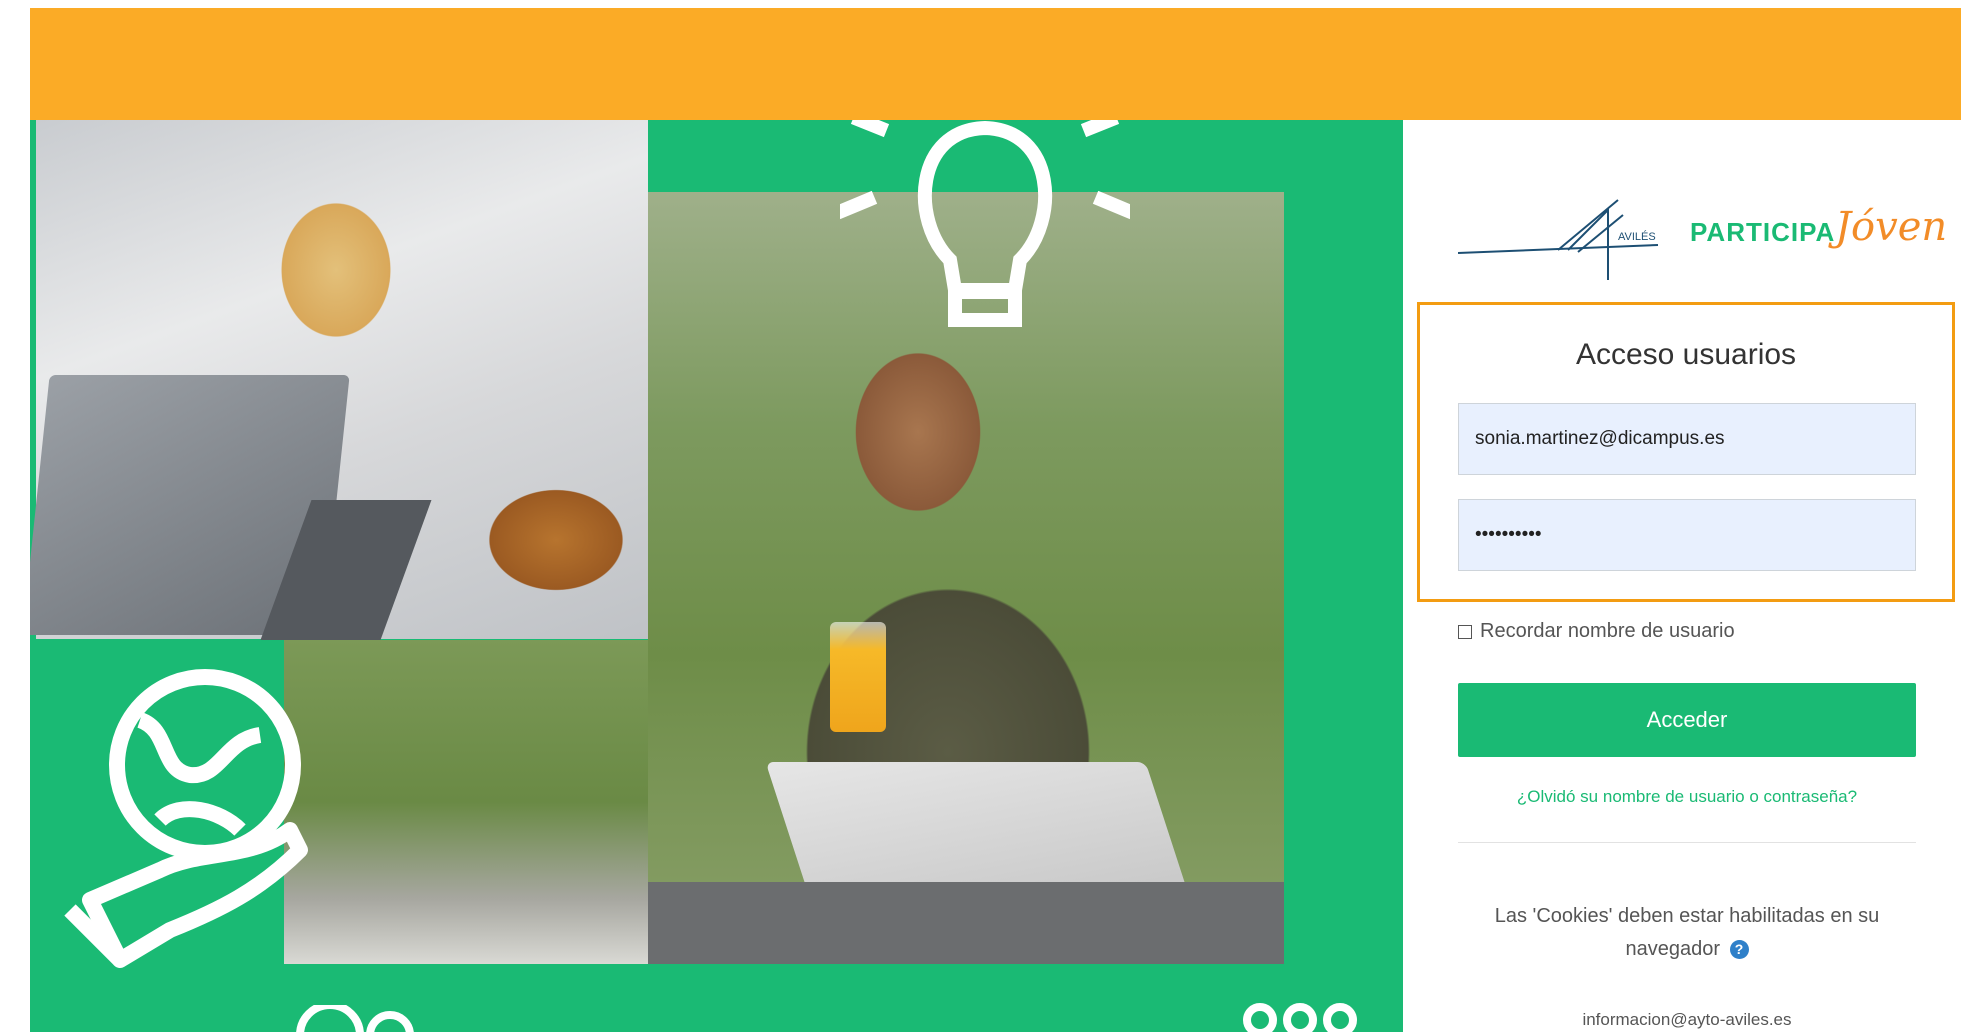  I want to click on brand-joven: Jóven, so click(1891, 227).